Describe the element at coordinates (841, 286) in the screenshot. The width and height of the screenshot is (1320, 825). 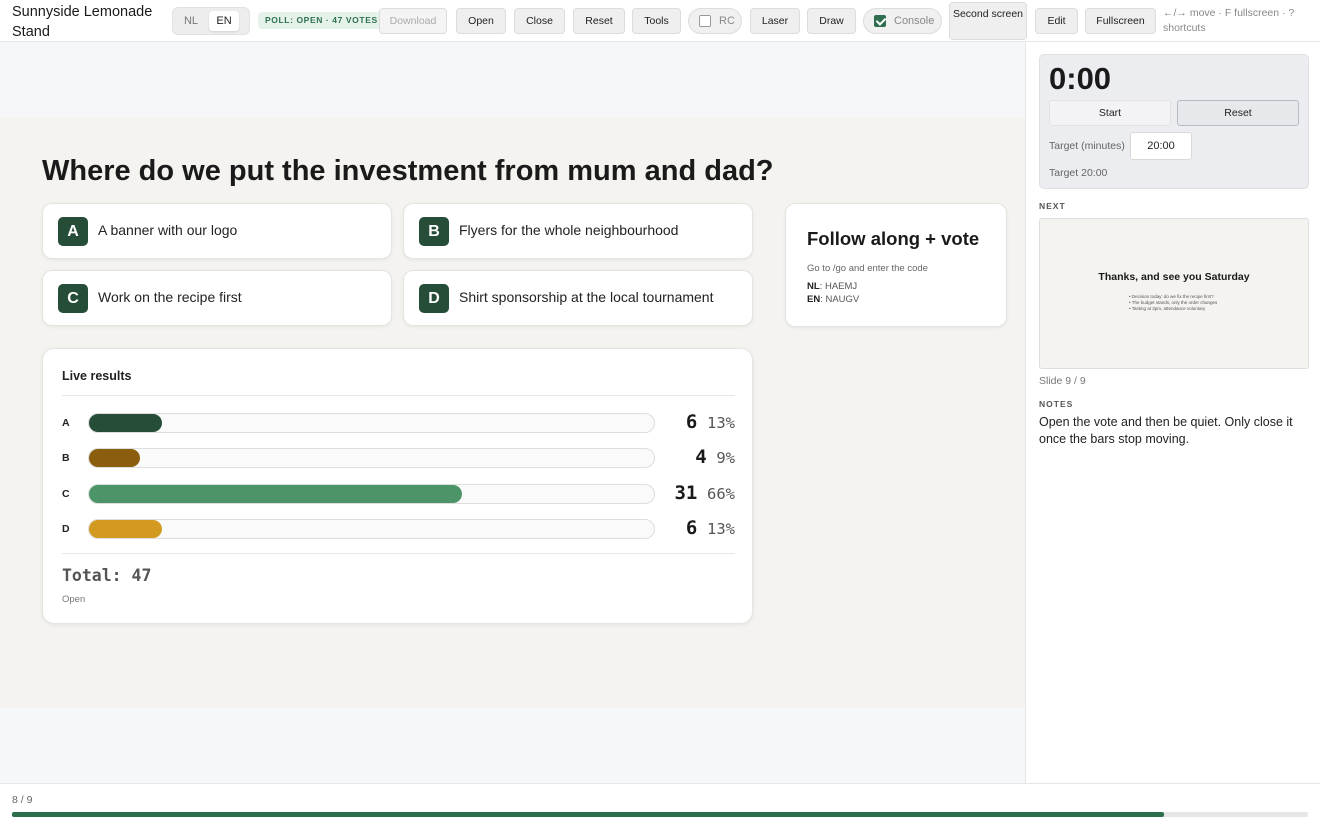
I see `join-code: HAEMJ` at that location.